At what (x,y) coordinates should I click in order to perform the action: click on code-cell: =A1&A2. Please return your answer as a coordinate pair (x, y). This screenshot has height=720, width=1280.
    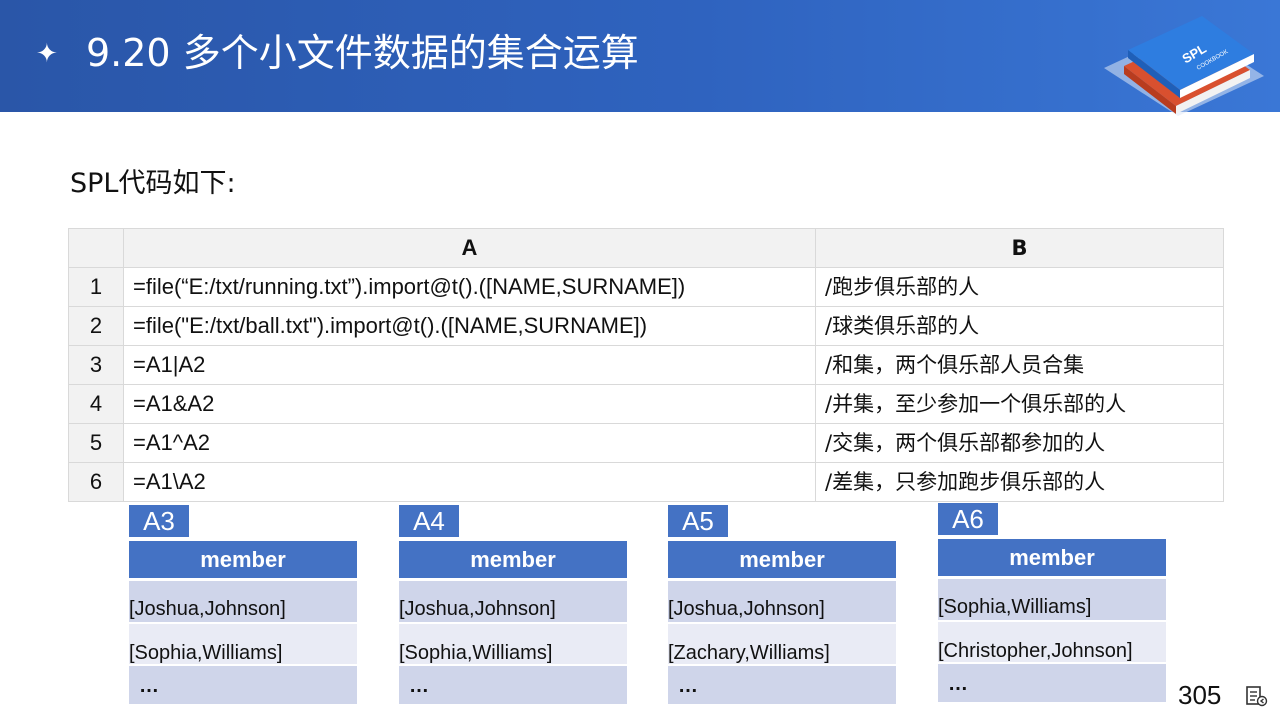
    Looking at the image, I should click on (469, 404).